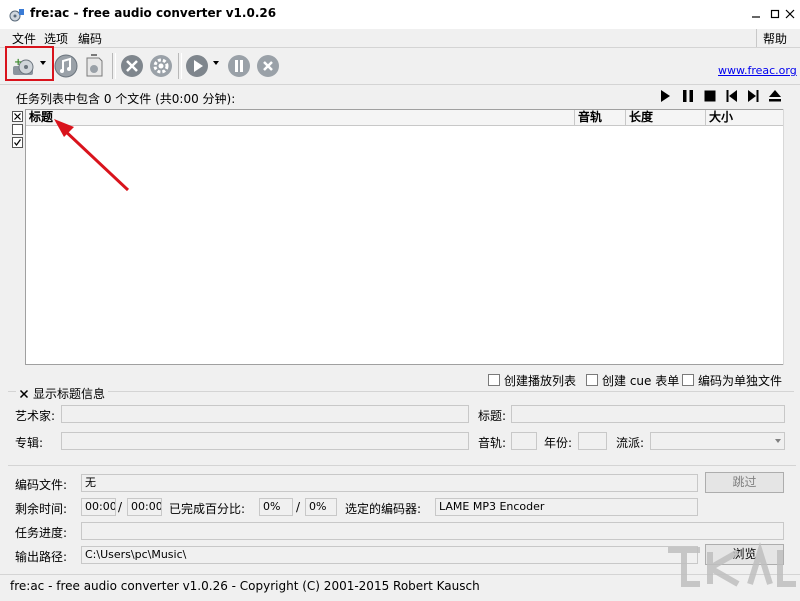 This screenshot has height=601, width=800. Describe the element at coordinates (753, 96) in the screenshot. I see `player-next-icon` at that location.